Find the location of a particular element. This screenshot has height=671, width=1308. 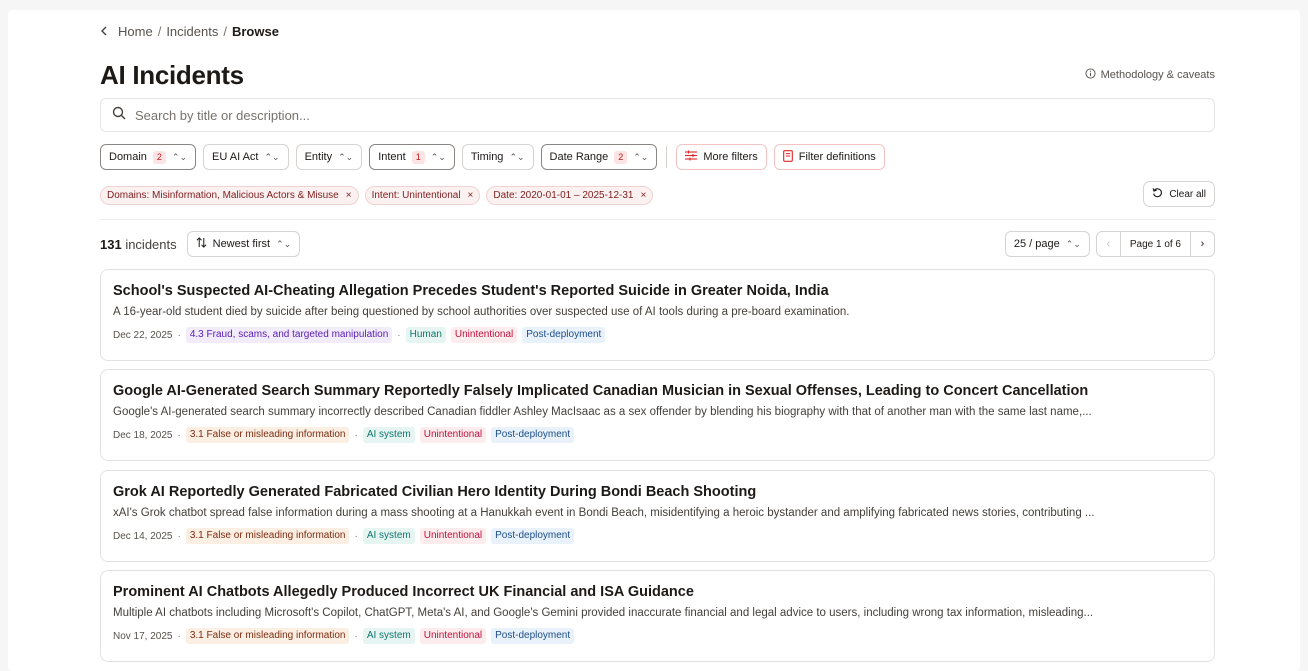

breadcrumb-incidents: Incidents is located at coordinates (192, 31).